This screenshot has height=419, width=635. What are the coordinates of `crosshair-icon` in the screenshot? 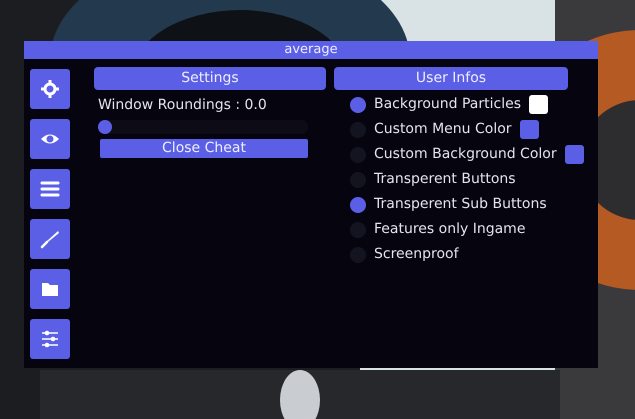 It's located at (50, 89).